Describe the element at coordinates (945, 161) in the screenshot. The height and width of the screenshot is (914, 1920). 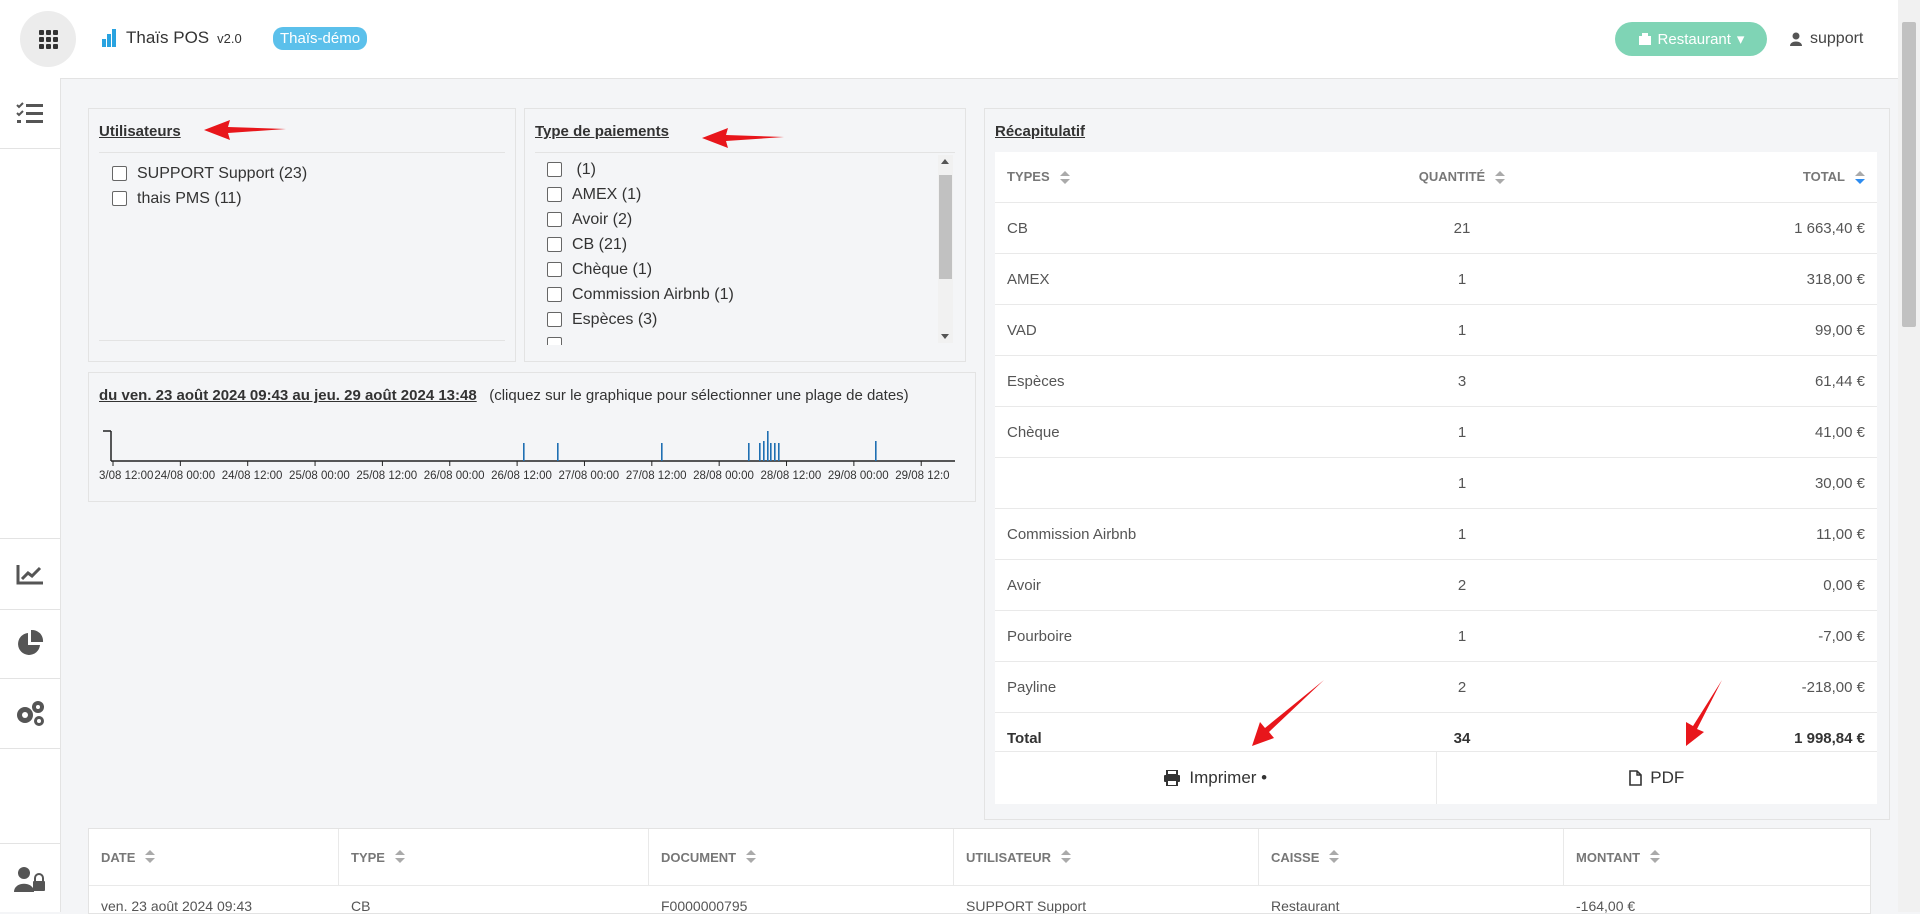
I see `scroll-up-icon` at that location.